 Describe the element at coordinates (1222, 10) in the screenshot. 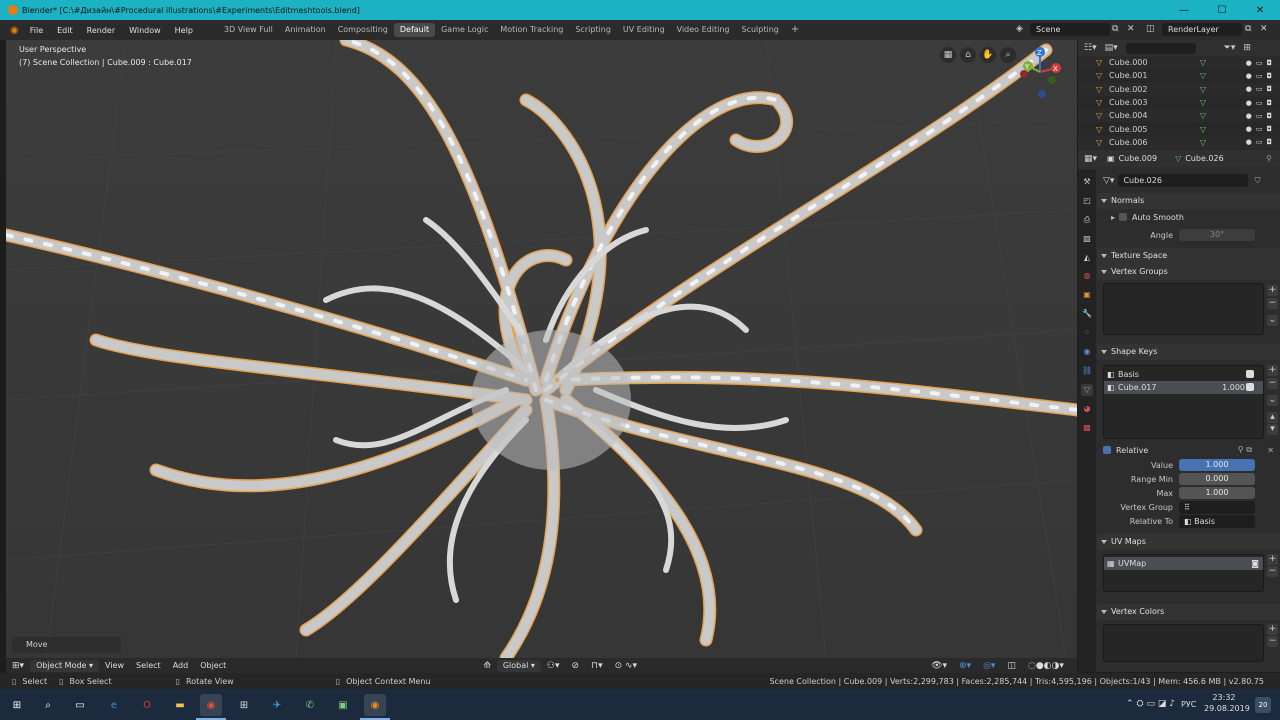

I see `maximize-button: ☐` at that location.